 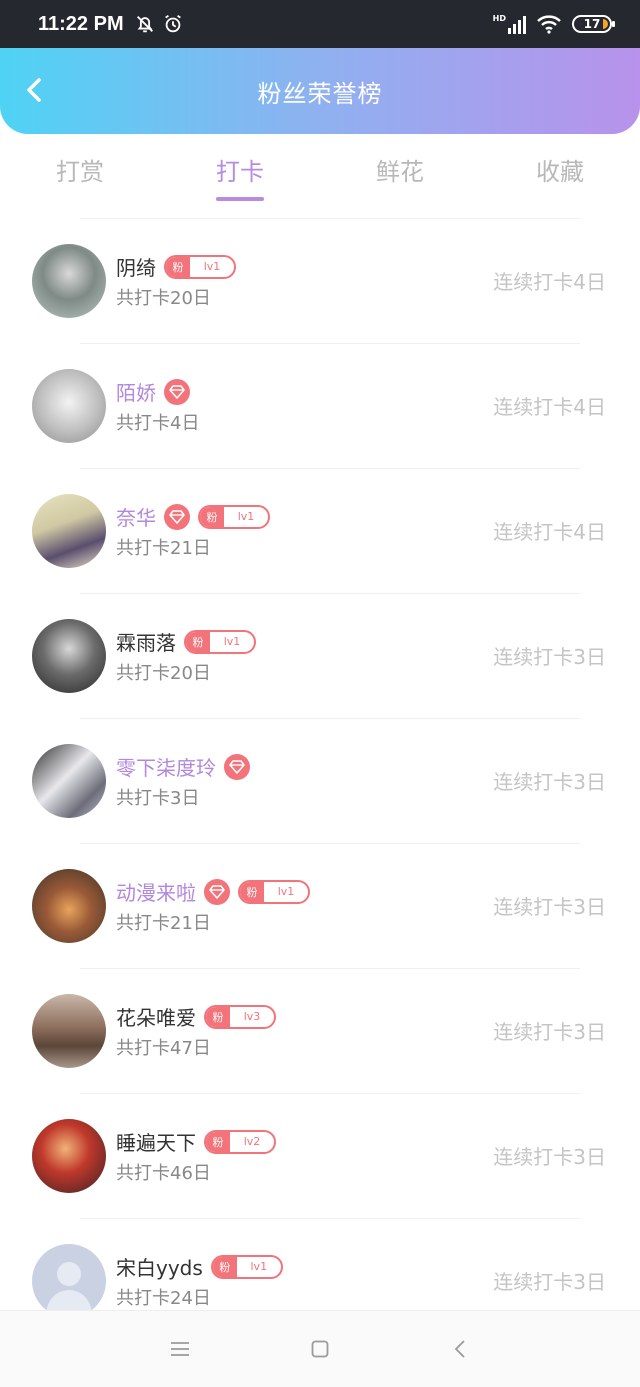 I want to click on home-square-icon, so click(x=320, y=1349).